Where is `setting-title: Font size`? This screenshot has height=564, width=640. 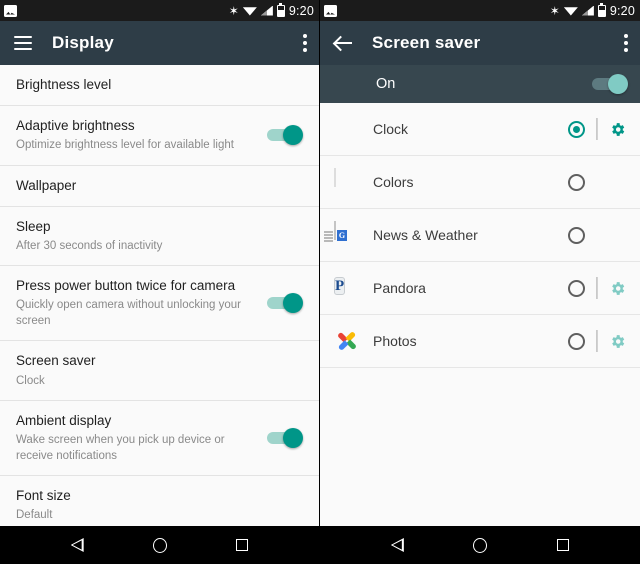
setting-title: Font size is located at coordinates (43, 496).